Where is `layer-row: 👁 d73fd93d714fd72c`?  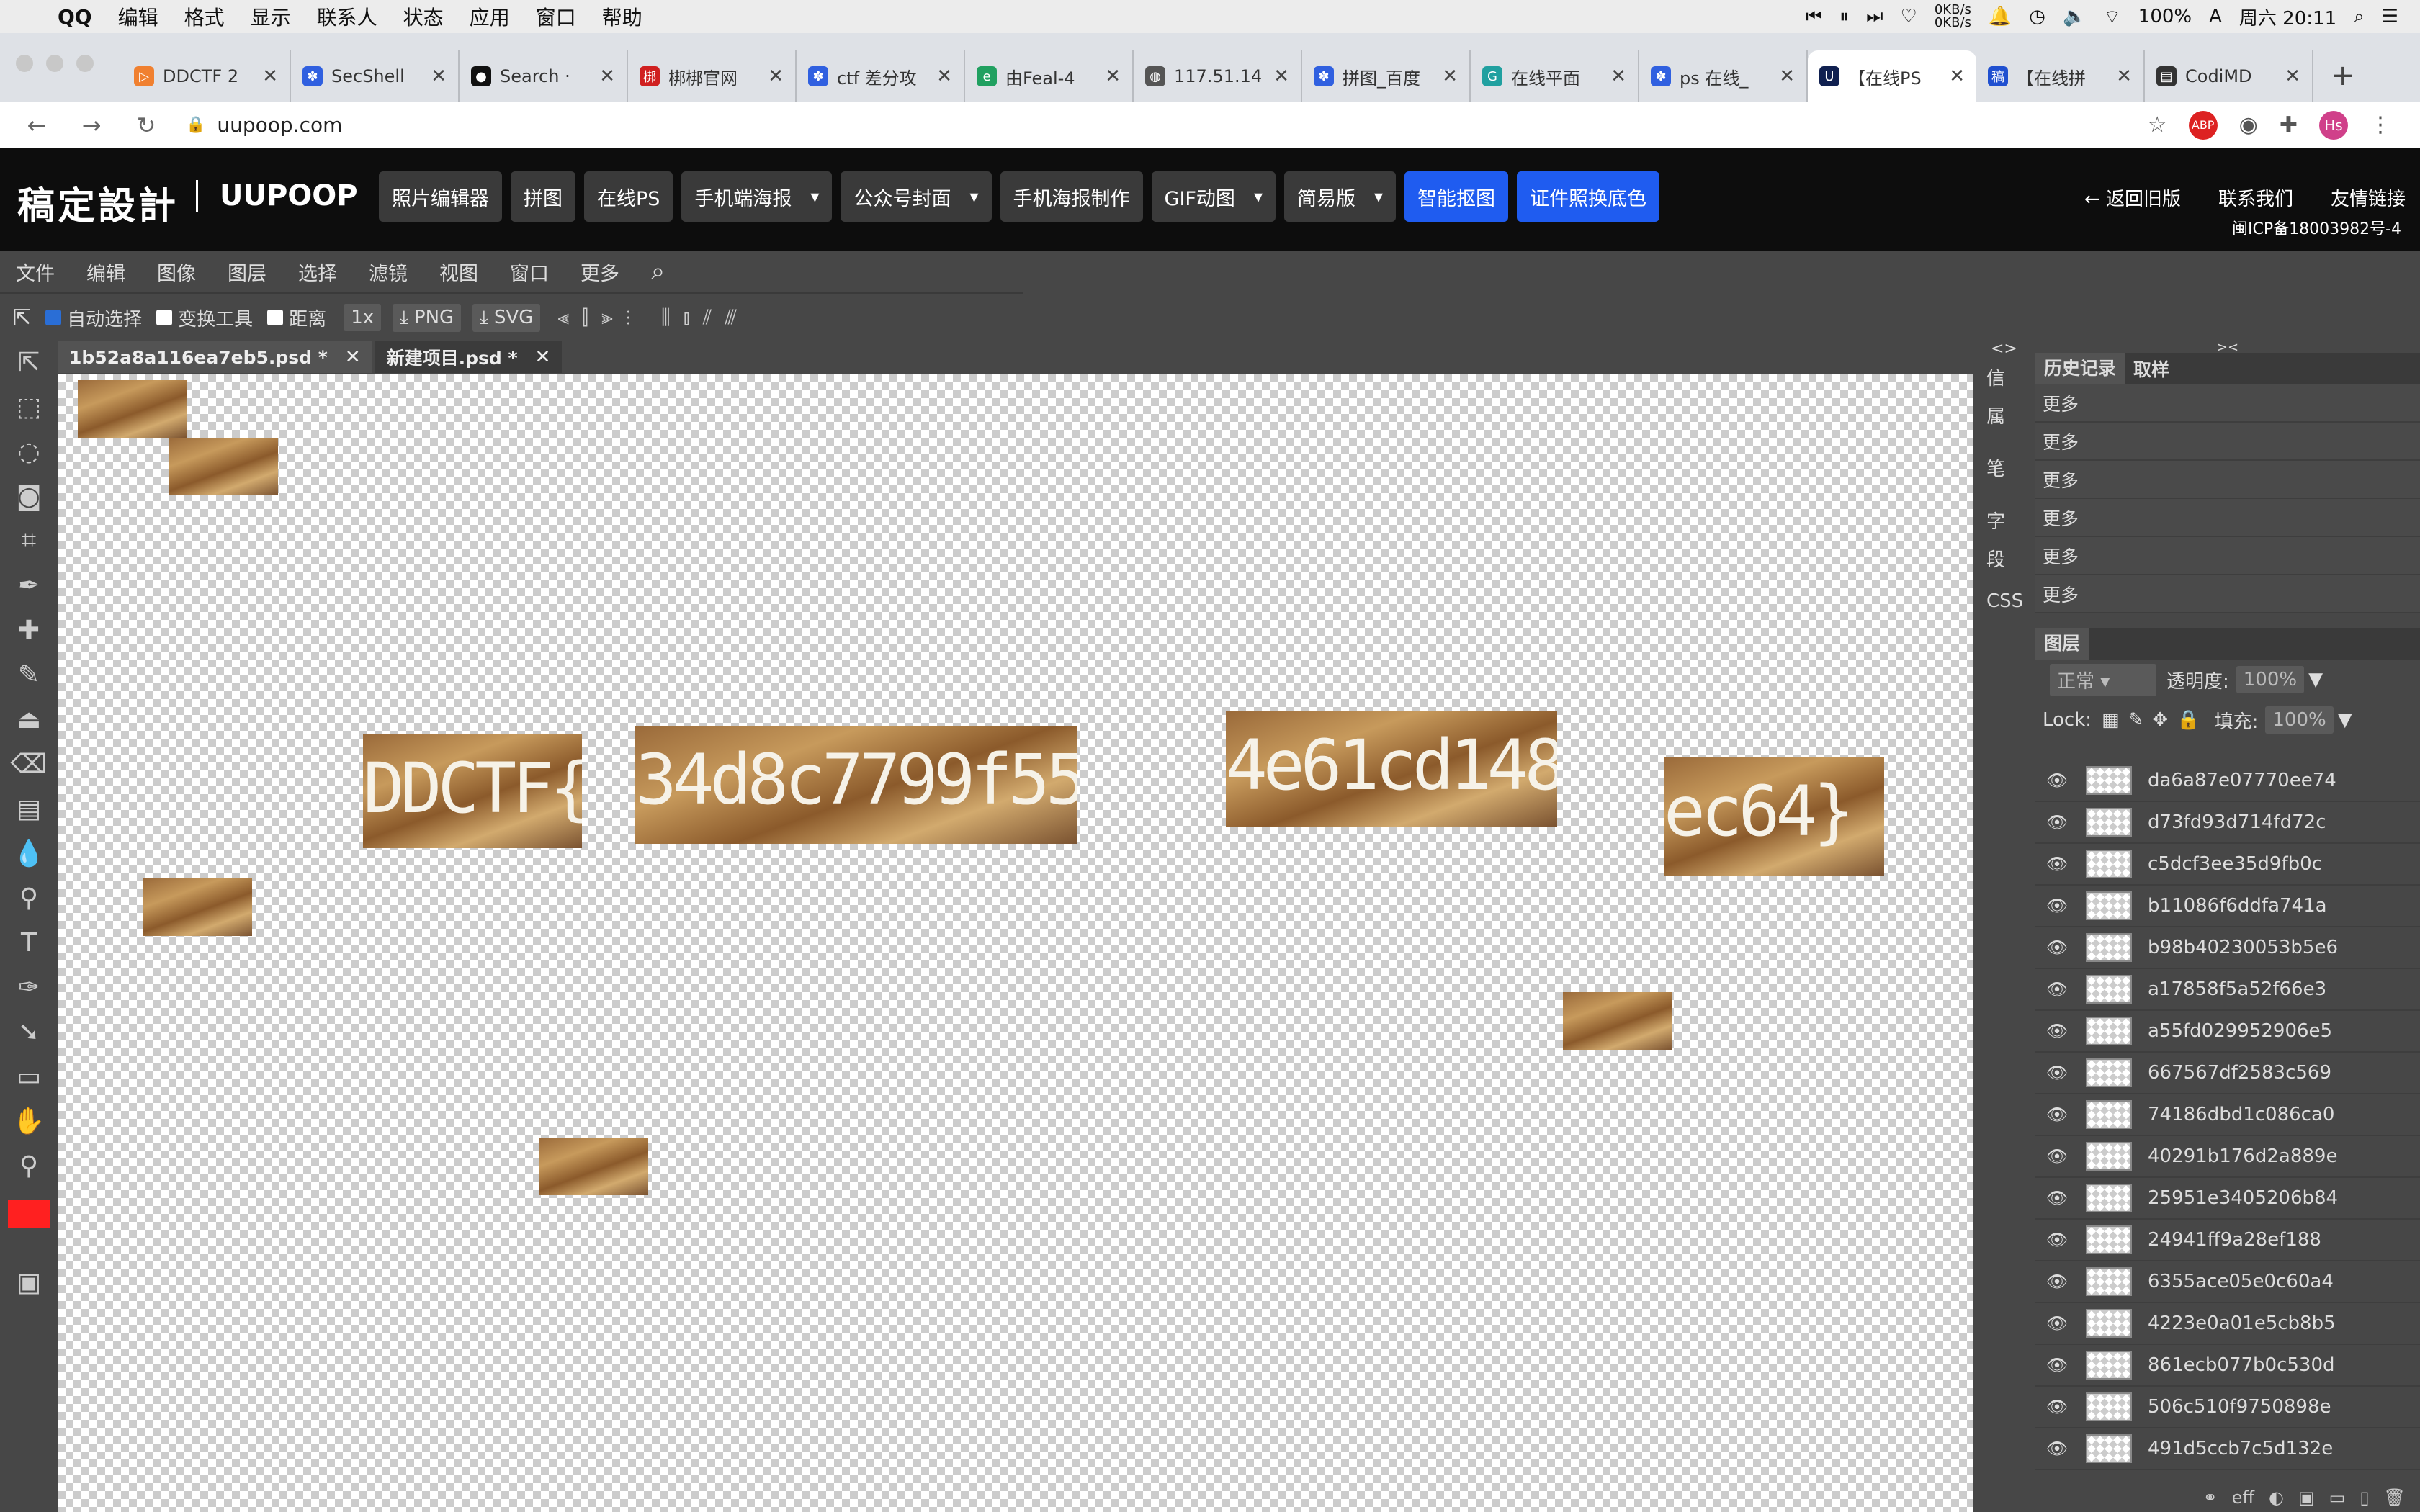 layer-row: 👁 d73fd93d714fd72c is located at coordinates (2227, 823).